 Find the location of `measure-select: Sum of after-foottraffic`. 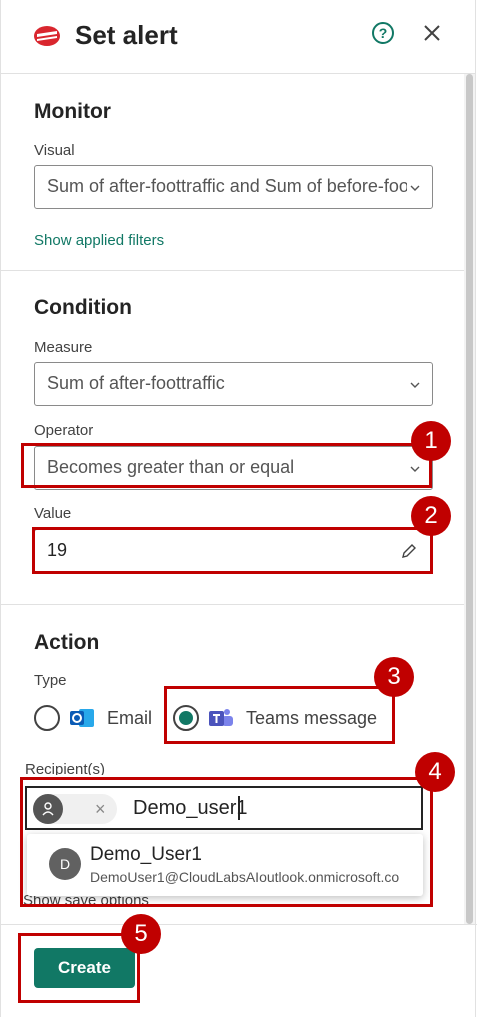

measure-select: Sum of after-foottraffic is located at coordinates (233, 384).